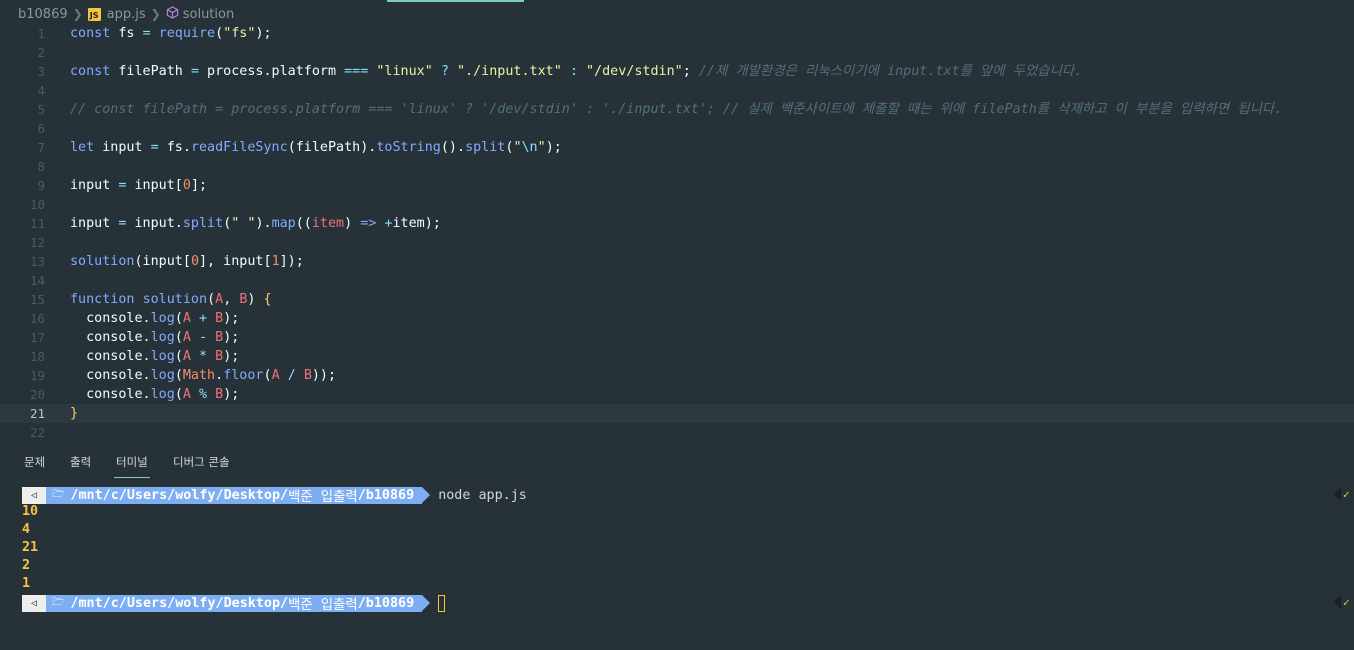  I want to click on breadcrumb-file: JS app.js, so click(116, 14).